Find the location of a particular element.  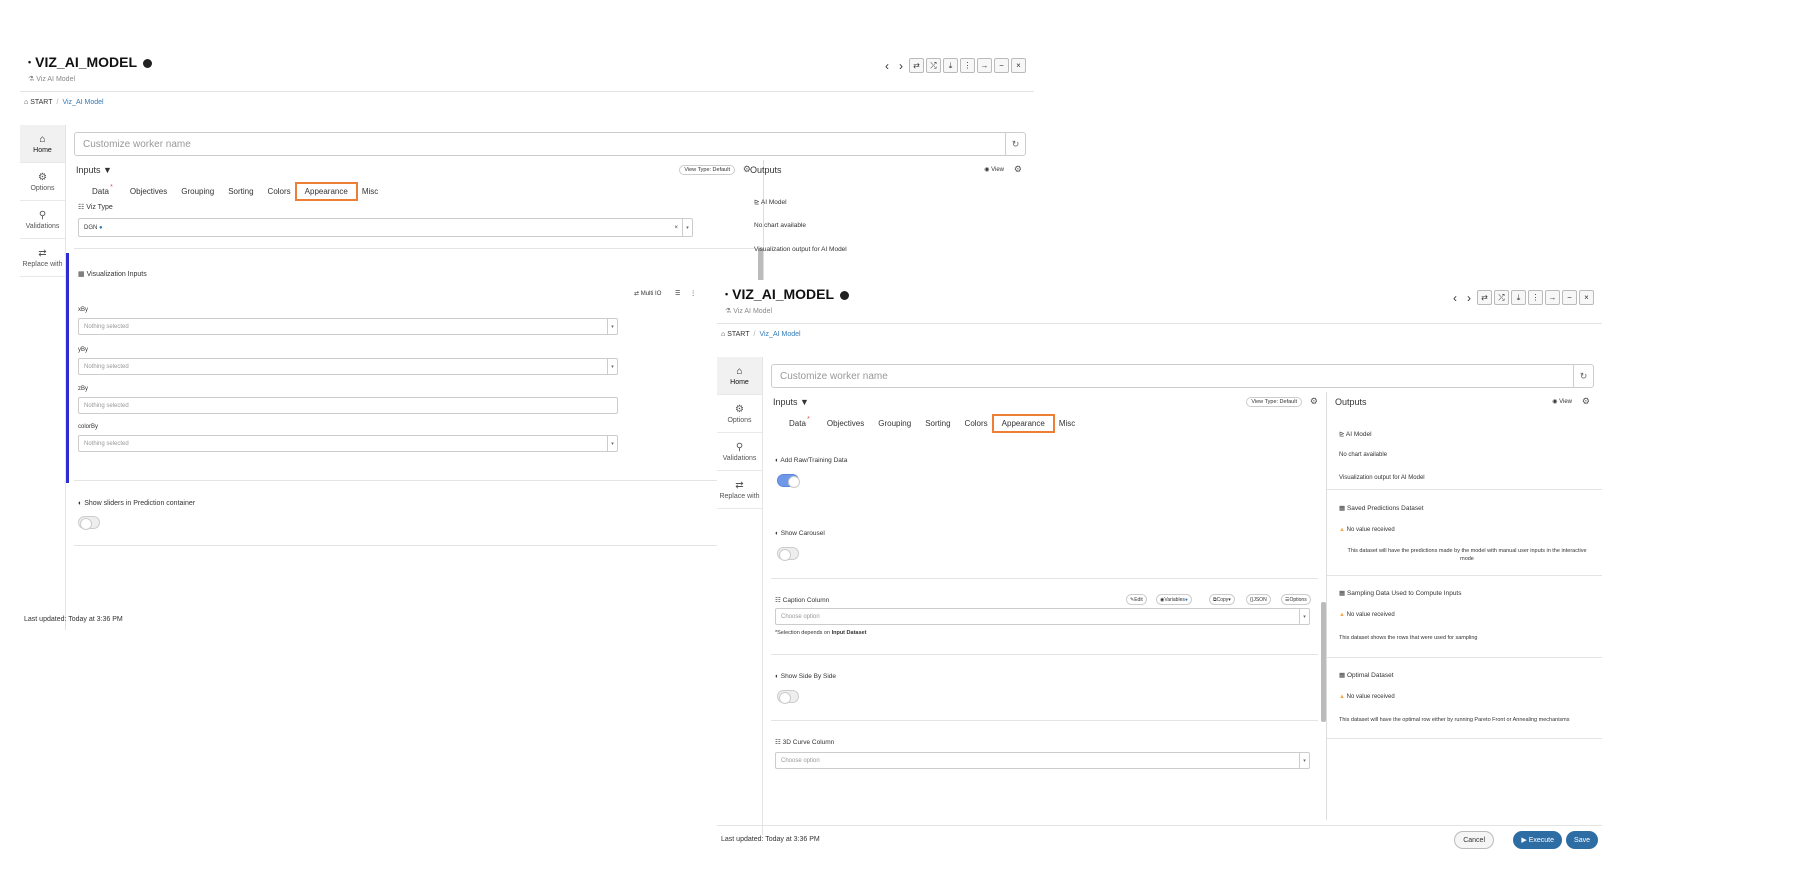

curve-column-select: Choose option ▾ is located at coordinates (1042, 760).